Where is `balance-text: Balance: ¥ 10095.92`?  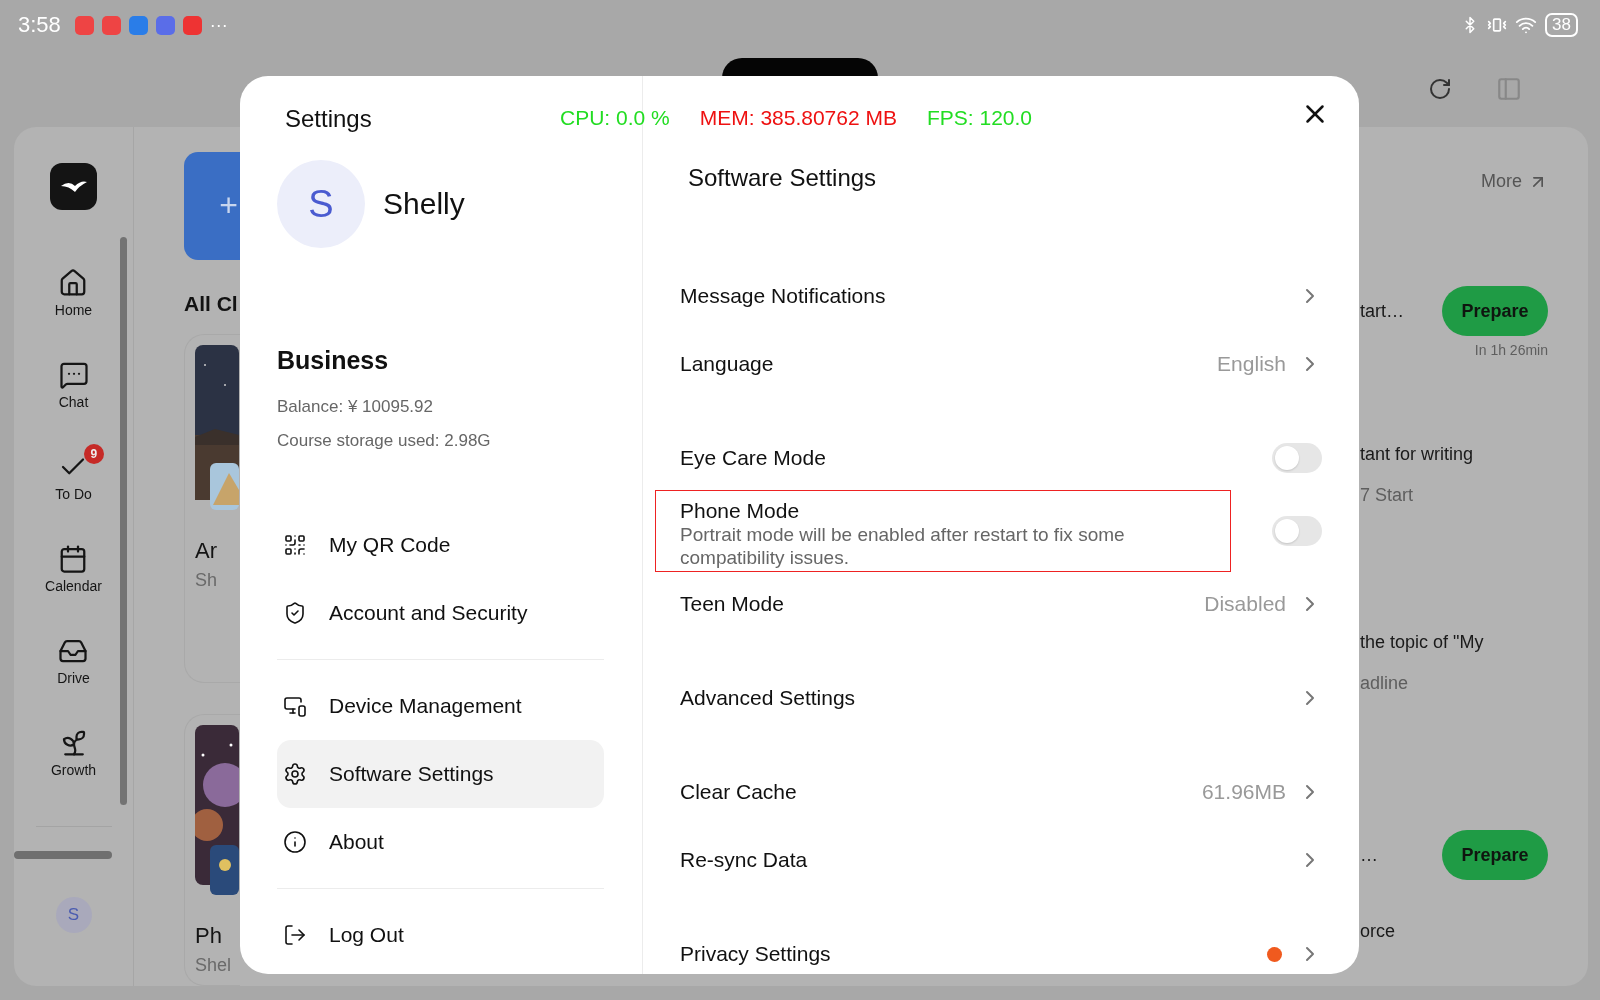 balance-text: Balance: ¥ 10095.92 is located at coordinates (355, 407).